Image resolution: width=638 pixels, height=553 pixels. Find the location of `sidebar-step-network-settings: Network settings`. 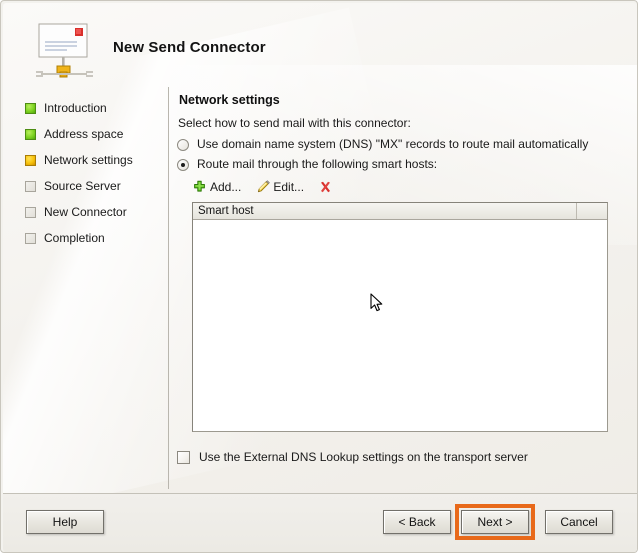

sidebar-step-network-settings: Network settings is located at coordinates (79, 160).